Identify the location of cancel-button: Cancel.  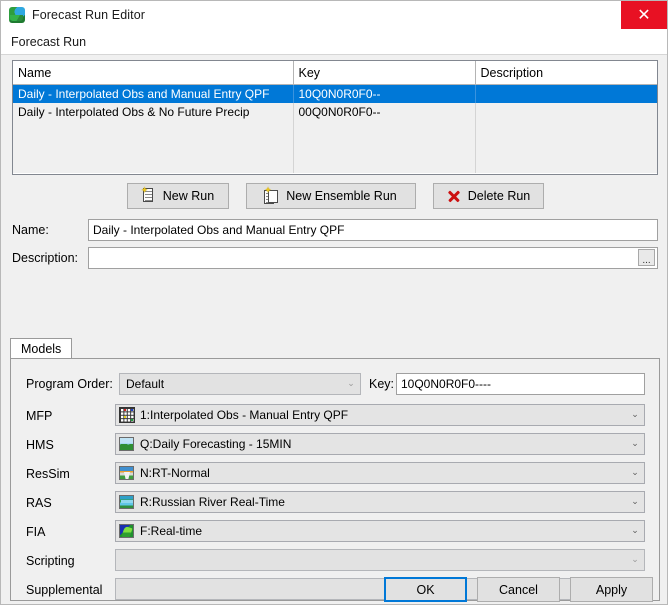
(518, 589).